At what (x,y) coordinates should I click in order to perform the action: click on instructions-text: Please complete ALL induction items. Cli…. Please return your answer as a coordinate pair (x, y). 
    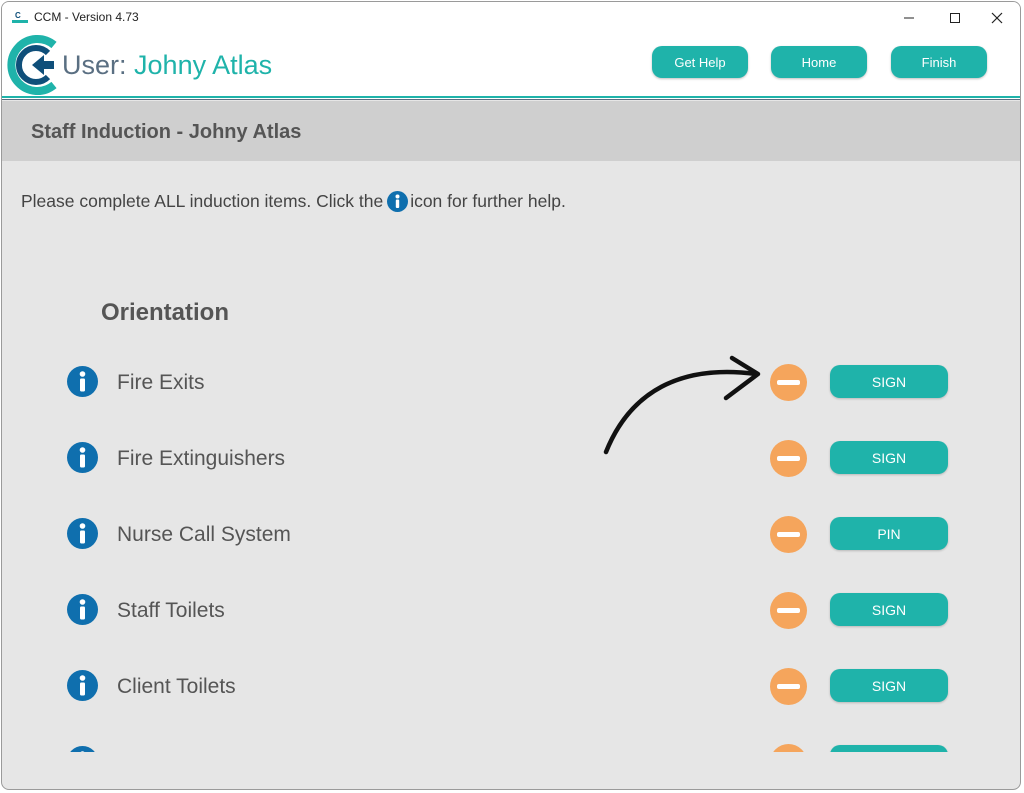
    Looking at the image, I should click on (293, 201).